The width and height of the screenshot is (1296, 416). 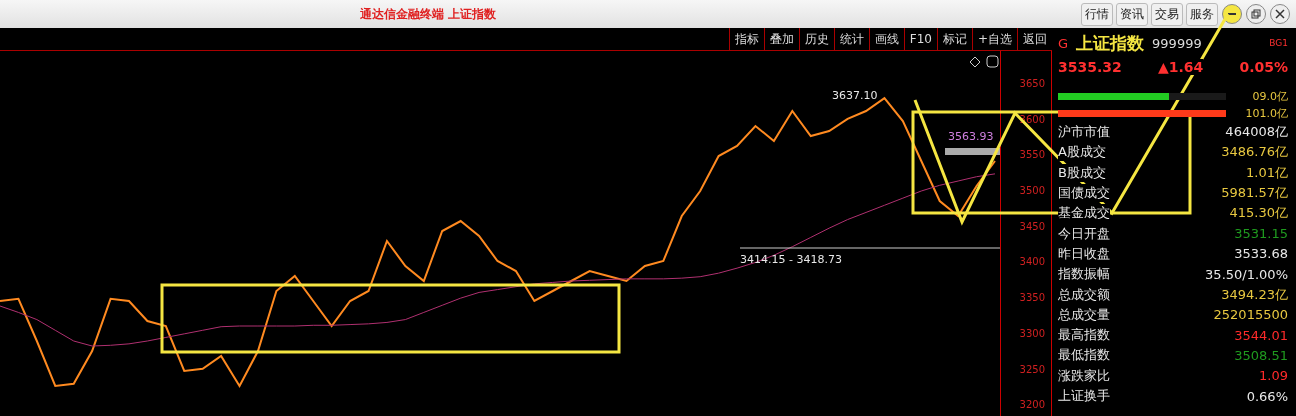 I want to click on axis-label: 3650, so click(x=1032, y=83).